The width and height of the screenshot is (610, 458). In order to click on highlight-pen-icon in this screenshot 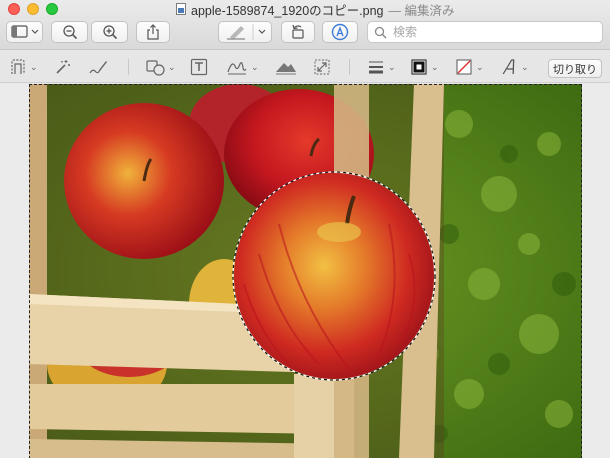, I will do `click(246, 32)`.